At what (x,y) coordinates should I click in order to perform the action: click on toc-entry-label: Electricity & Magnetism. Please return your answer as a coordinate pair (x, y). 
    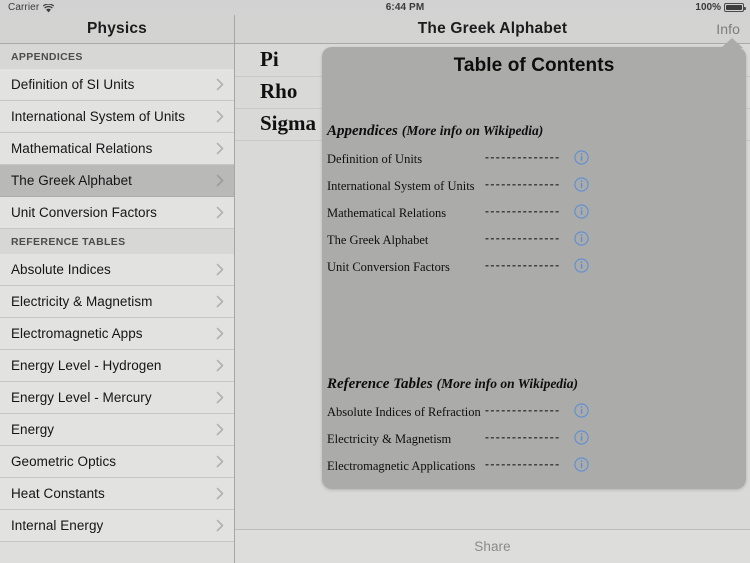
    Looking at the image, I should click on (389, 439).